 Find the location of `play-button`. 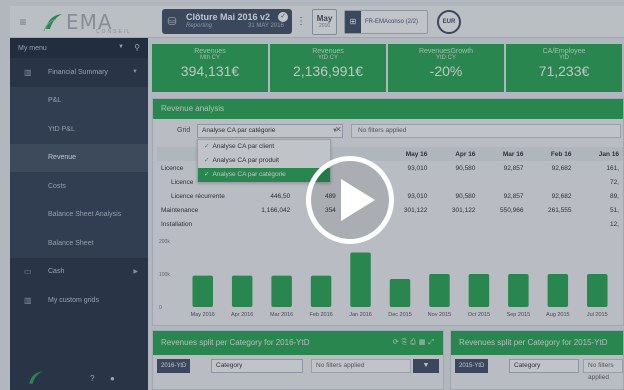

play-button is located at coordinates (350, 200).